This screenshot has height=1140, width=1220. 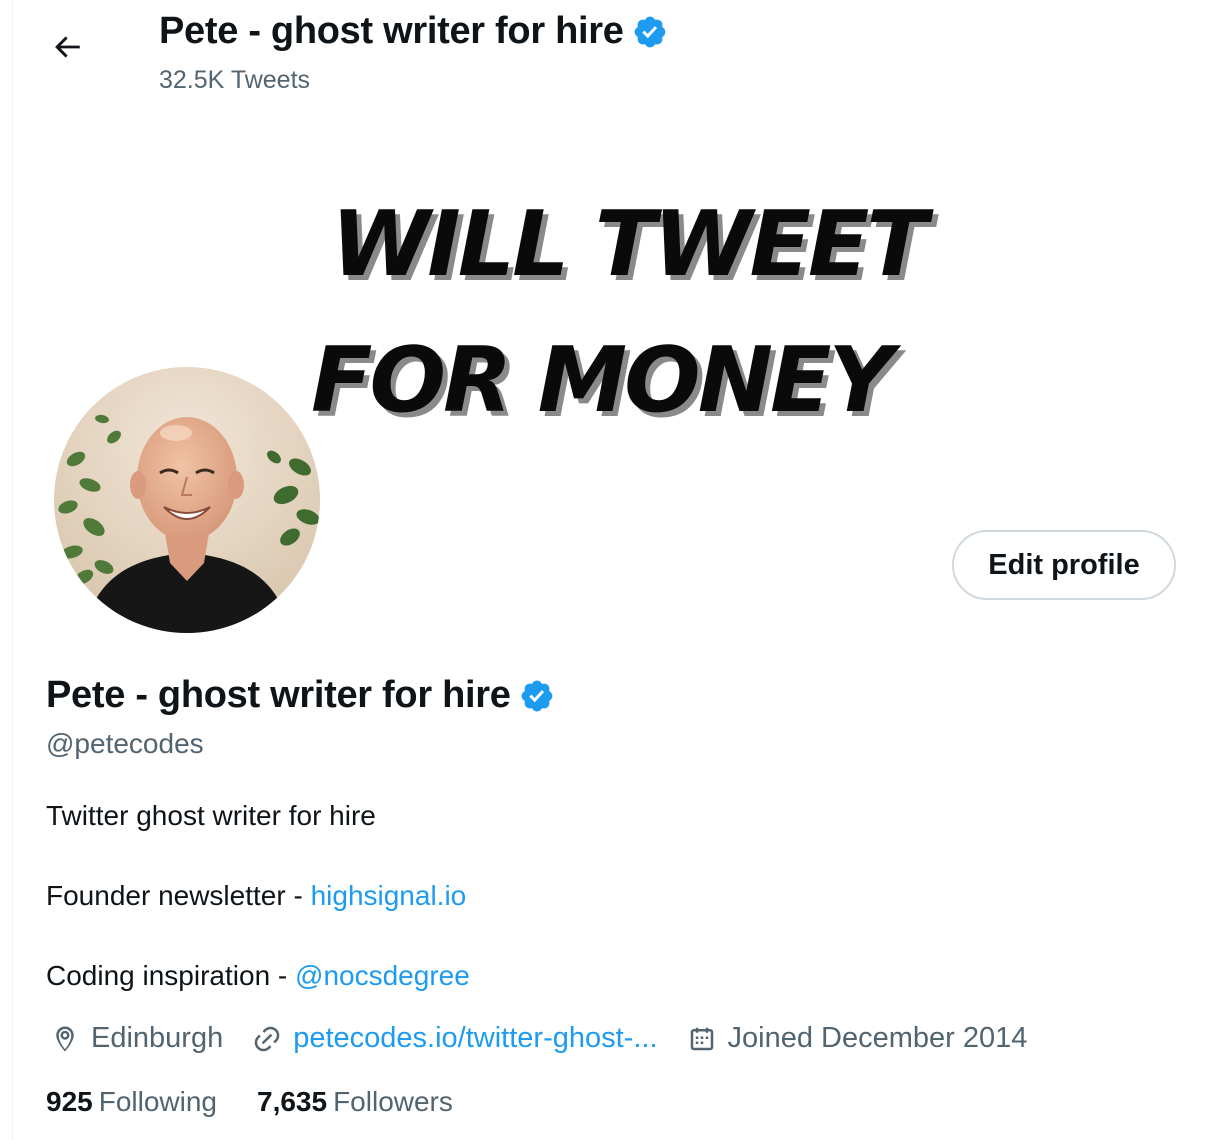 I want to click on joined-item: Joined December 2014, so click(x=857, y=1038).